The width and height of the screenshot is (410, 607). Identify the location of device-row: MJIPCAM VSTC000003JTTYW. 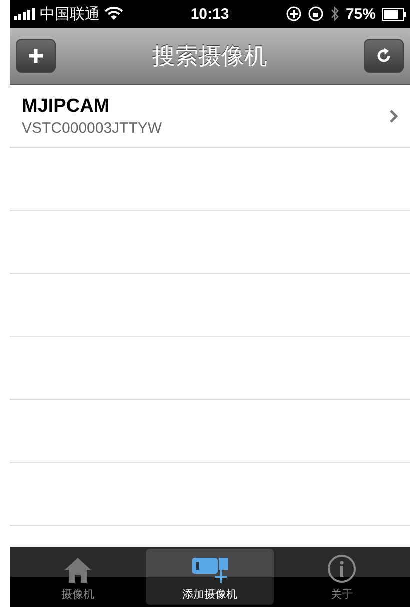
(210, 116).